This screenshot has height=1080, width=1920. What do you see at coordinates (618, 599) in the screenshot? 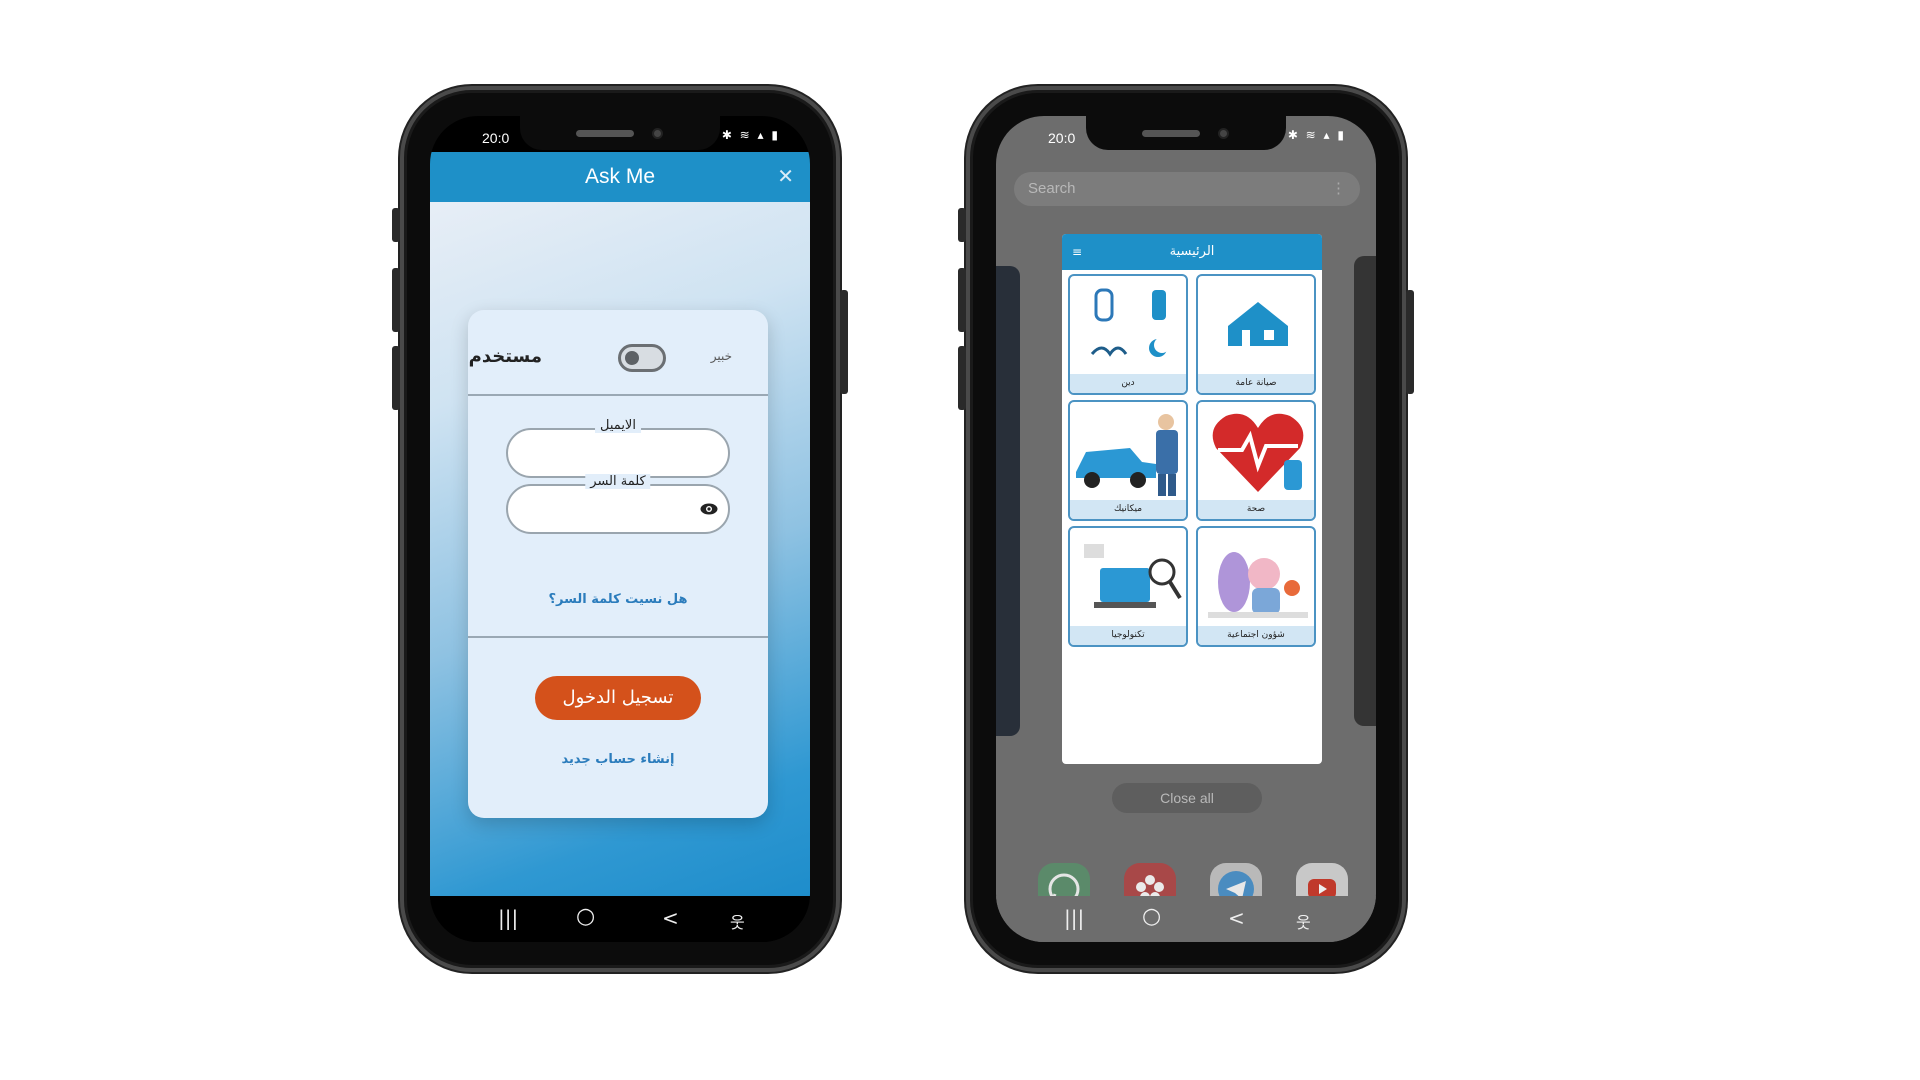
I see `forgot-password-link: هل نسيت كلمة السر؟` at bounding box center [618, 599].